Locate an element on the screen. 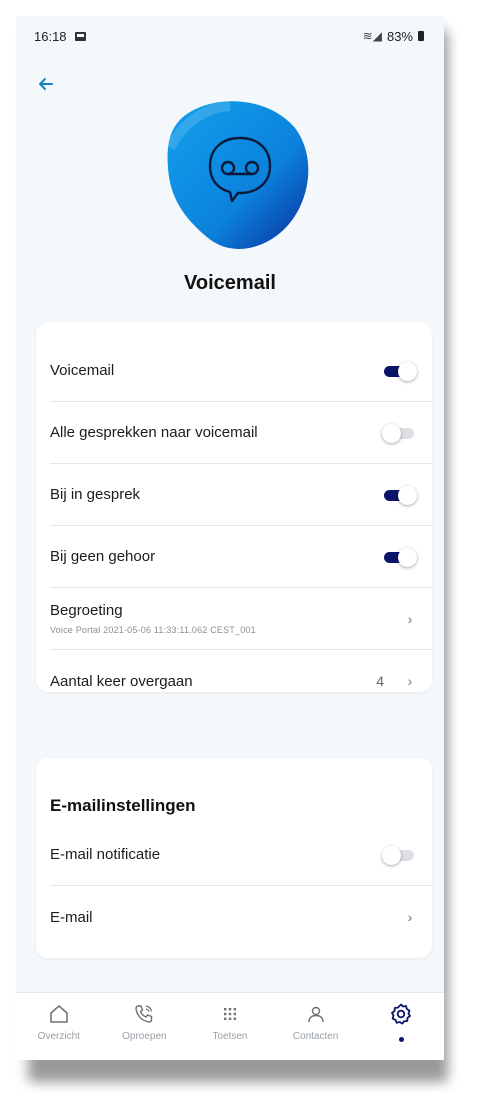 This screenshot has height=1093, width=477. nav-instellingen is located at coordinates (401, 1021).